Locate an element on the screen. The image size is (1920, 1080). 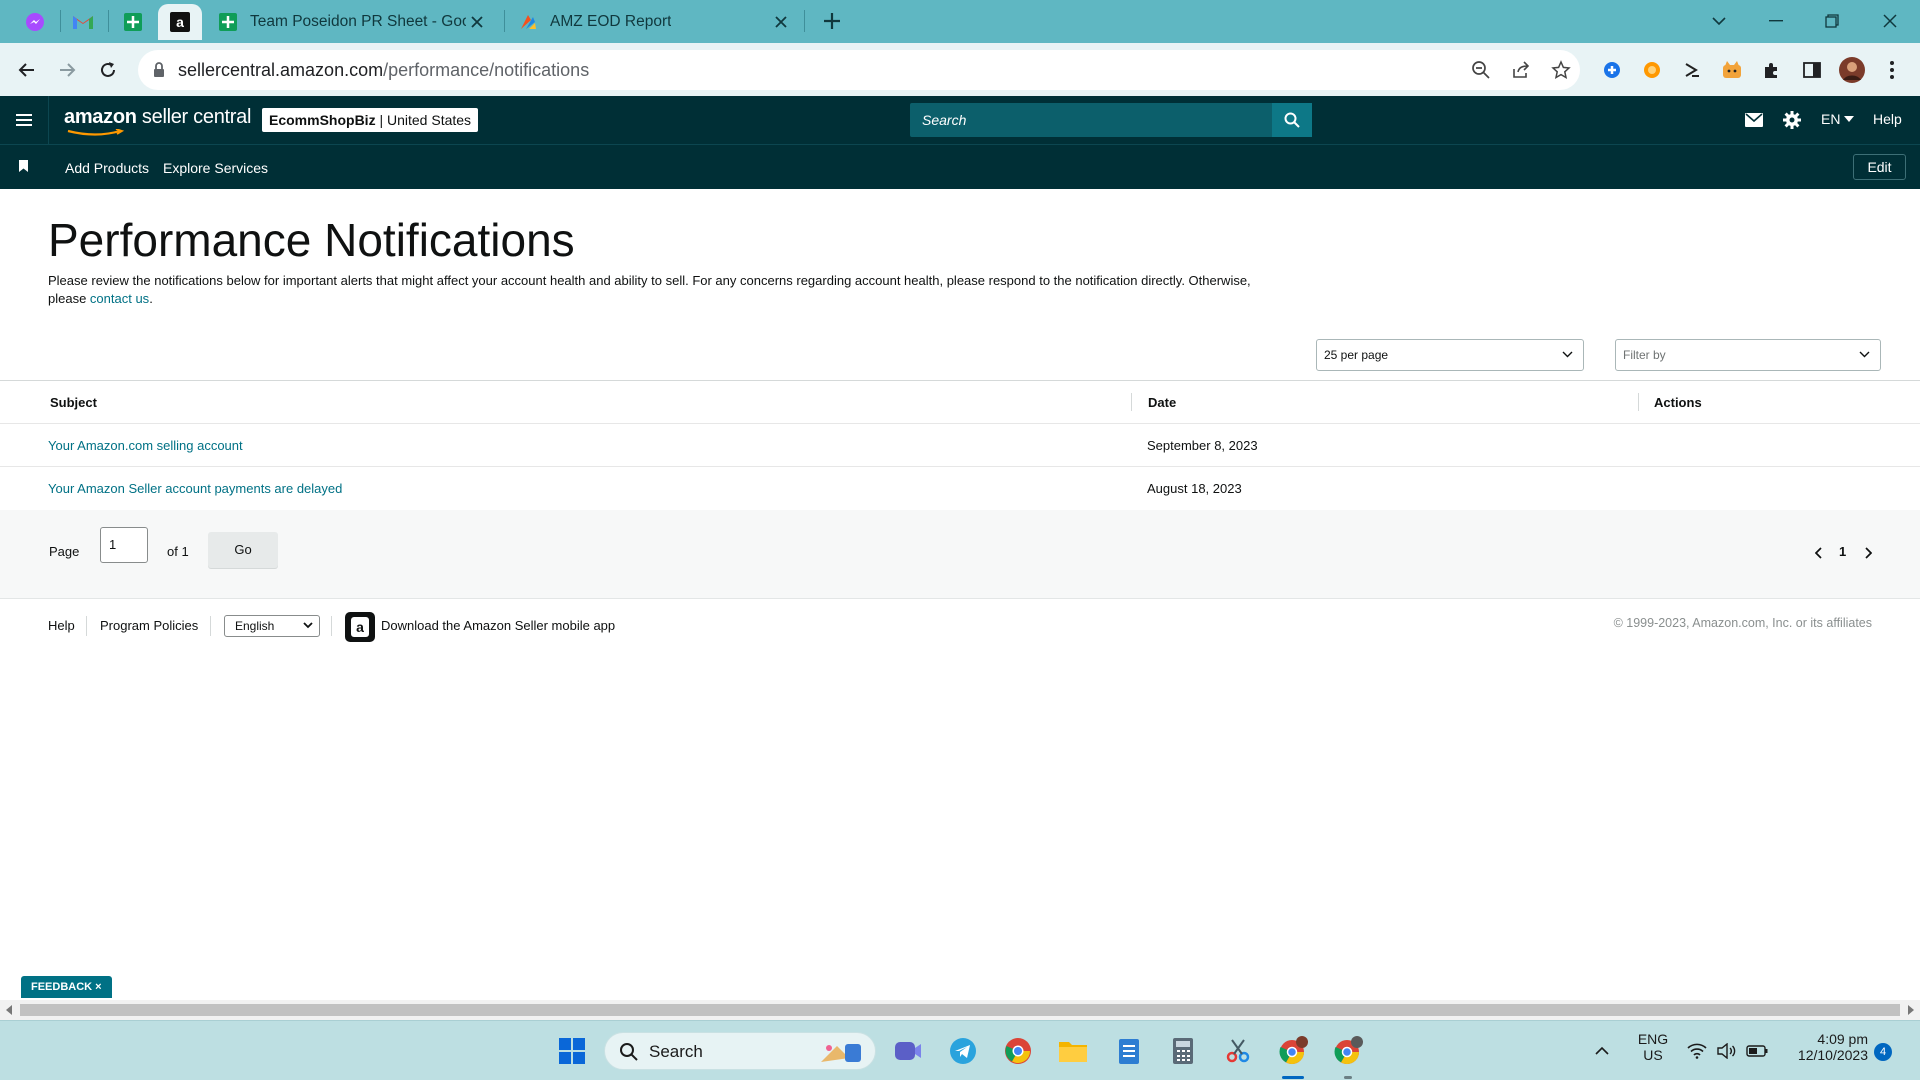
seller-subnav: Add Products Explore Services Edit is located at coordinates (960, 166).